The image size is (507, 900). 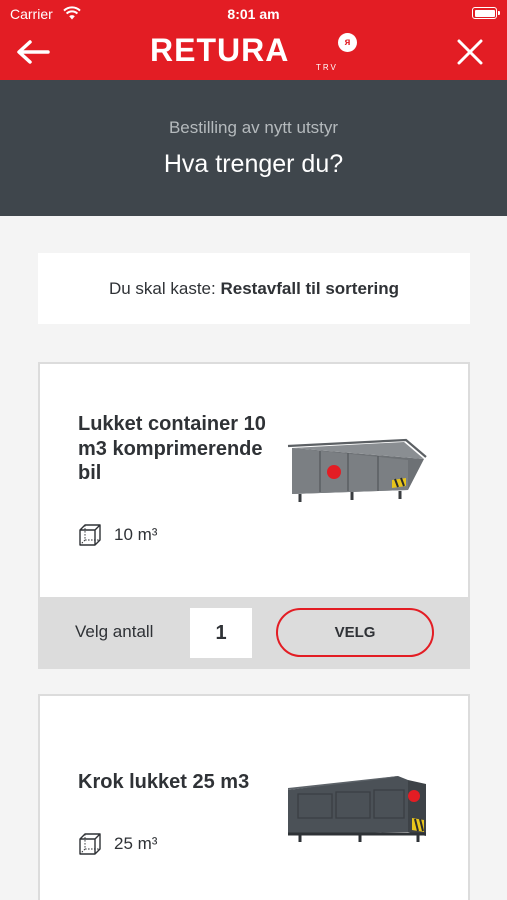 I want to click on close-button, so click(x=470, y=52).